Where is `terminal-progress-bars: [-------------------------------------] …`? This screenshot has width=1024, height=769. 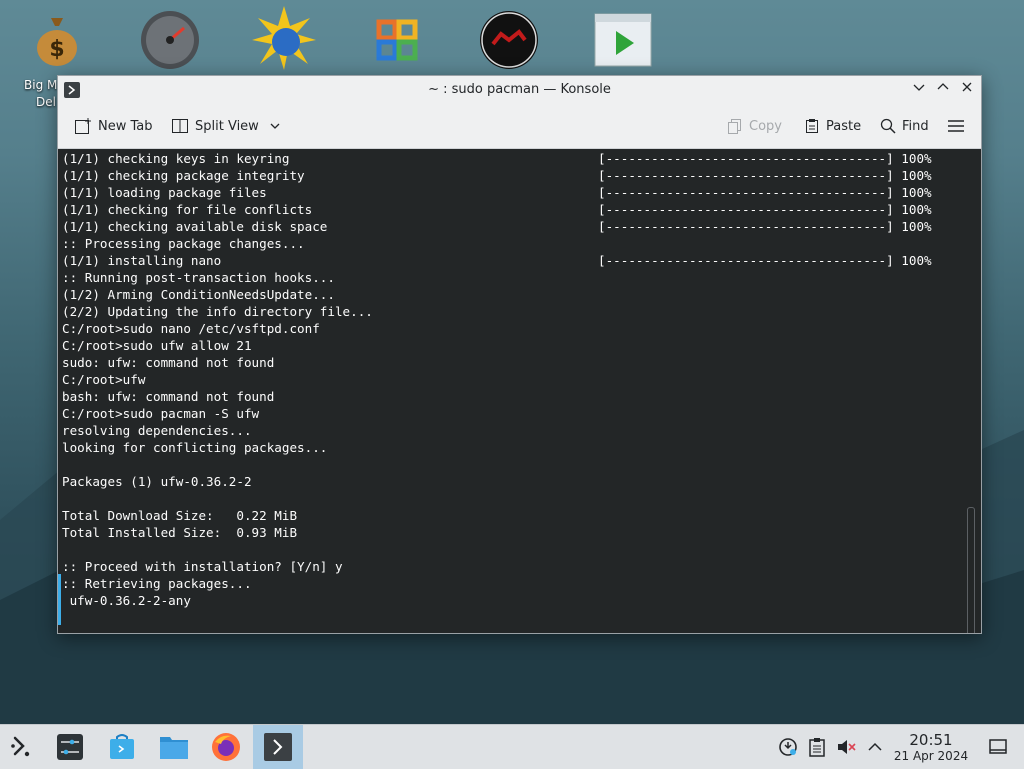
terminal-progress-bars: [-------------------------------------] … is located at coordinates (765, 209).